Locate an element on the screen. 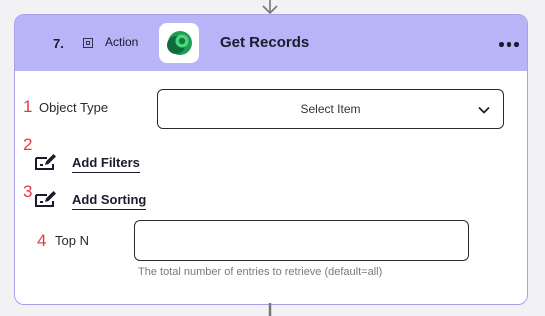 The height and width of the screenshot is (316, 545). object-type-value: Select Item is located at coordinates (330, 109).